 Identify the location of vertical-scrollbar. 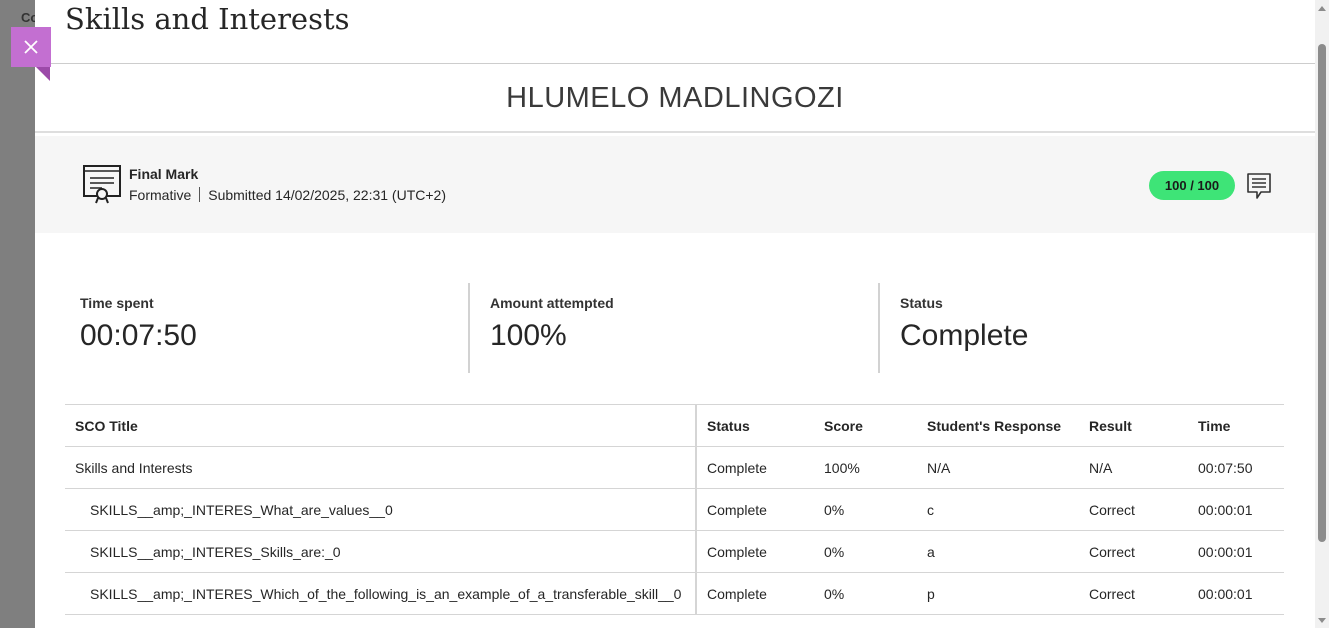
(1322, 314).